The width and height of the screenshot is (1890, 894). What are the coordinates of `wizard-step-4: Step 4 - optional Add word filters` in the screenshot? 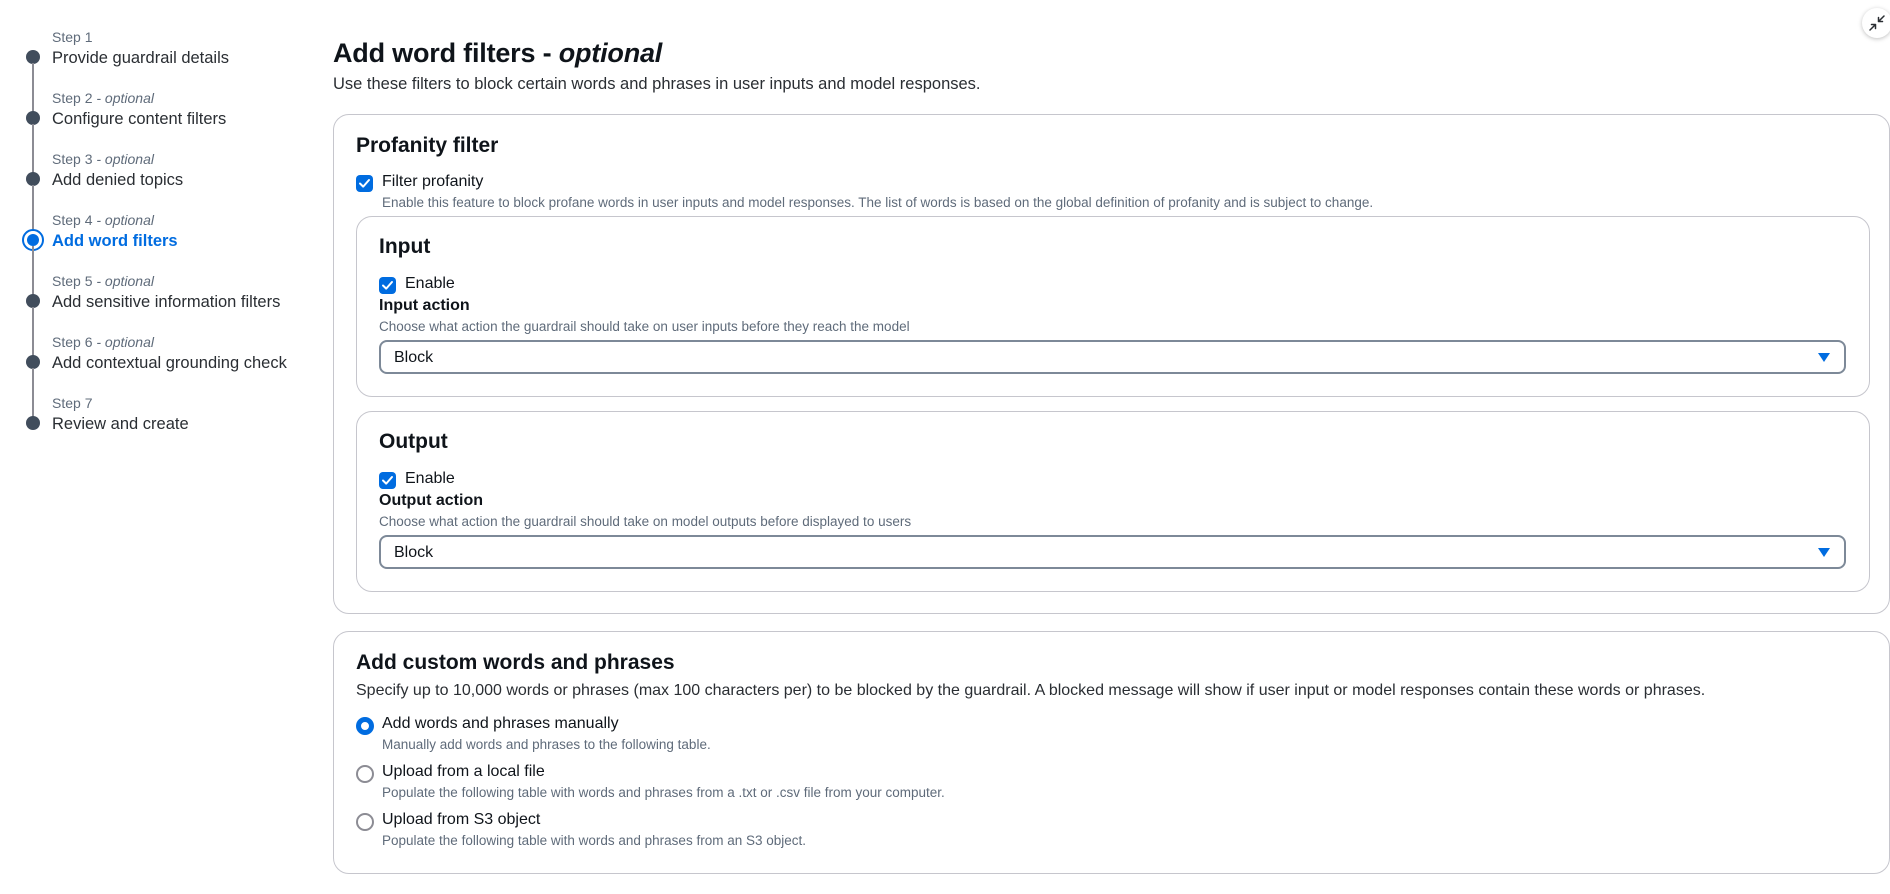 It's located at (150, 246).